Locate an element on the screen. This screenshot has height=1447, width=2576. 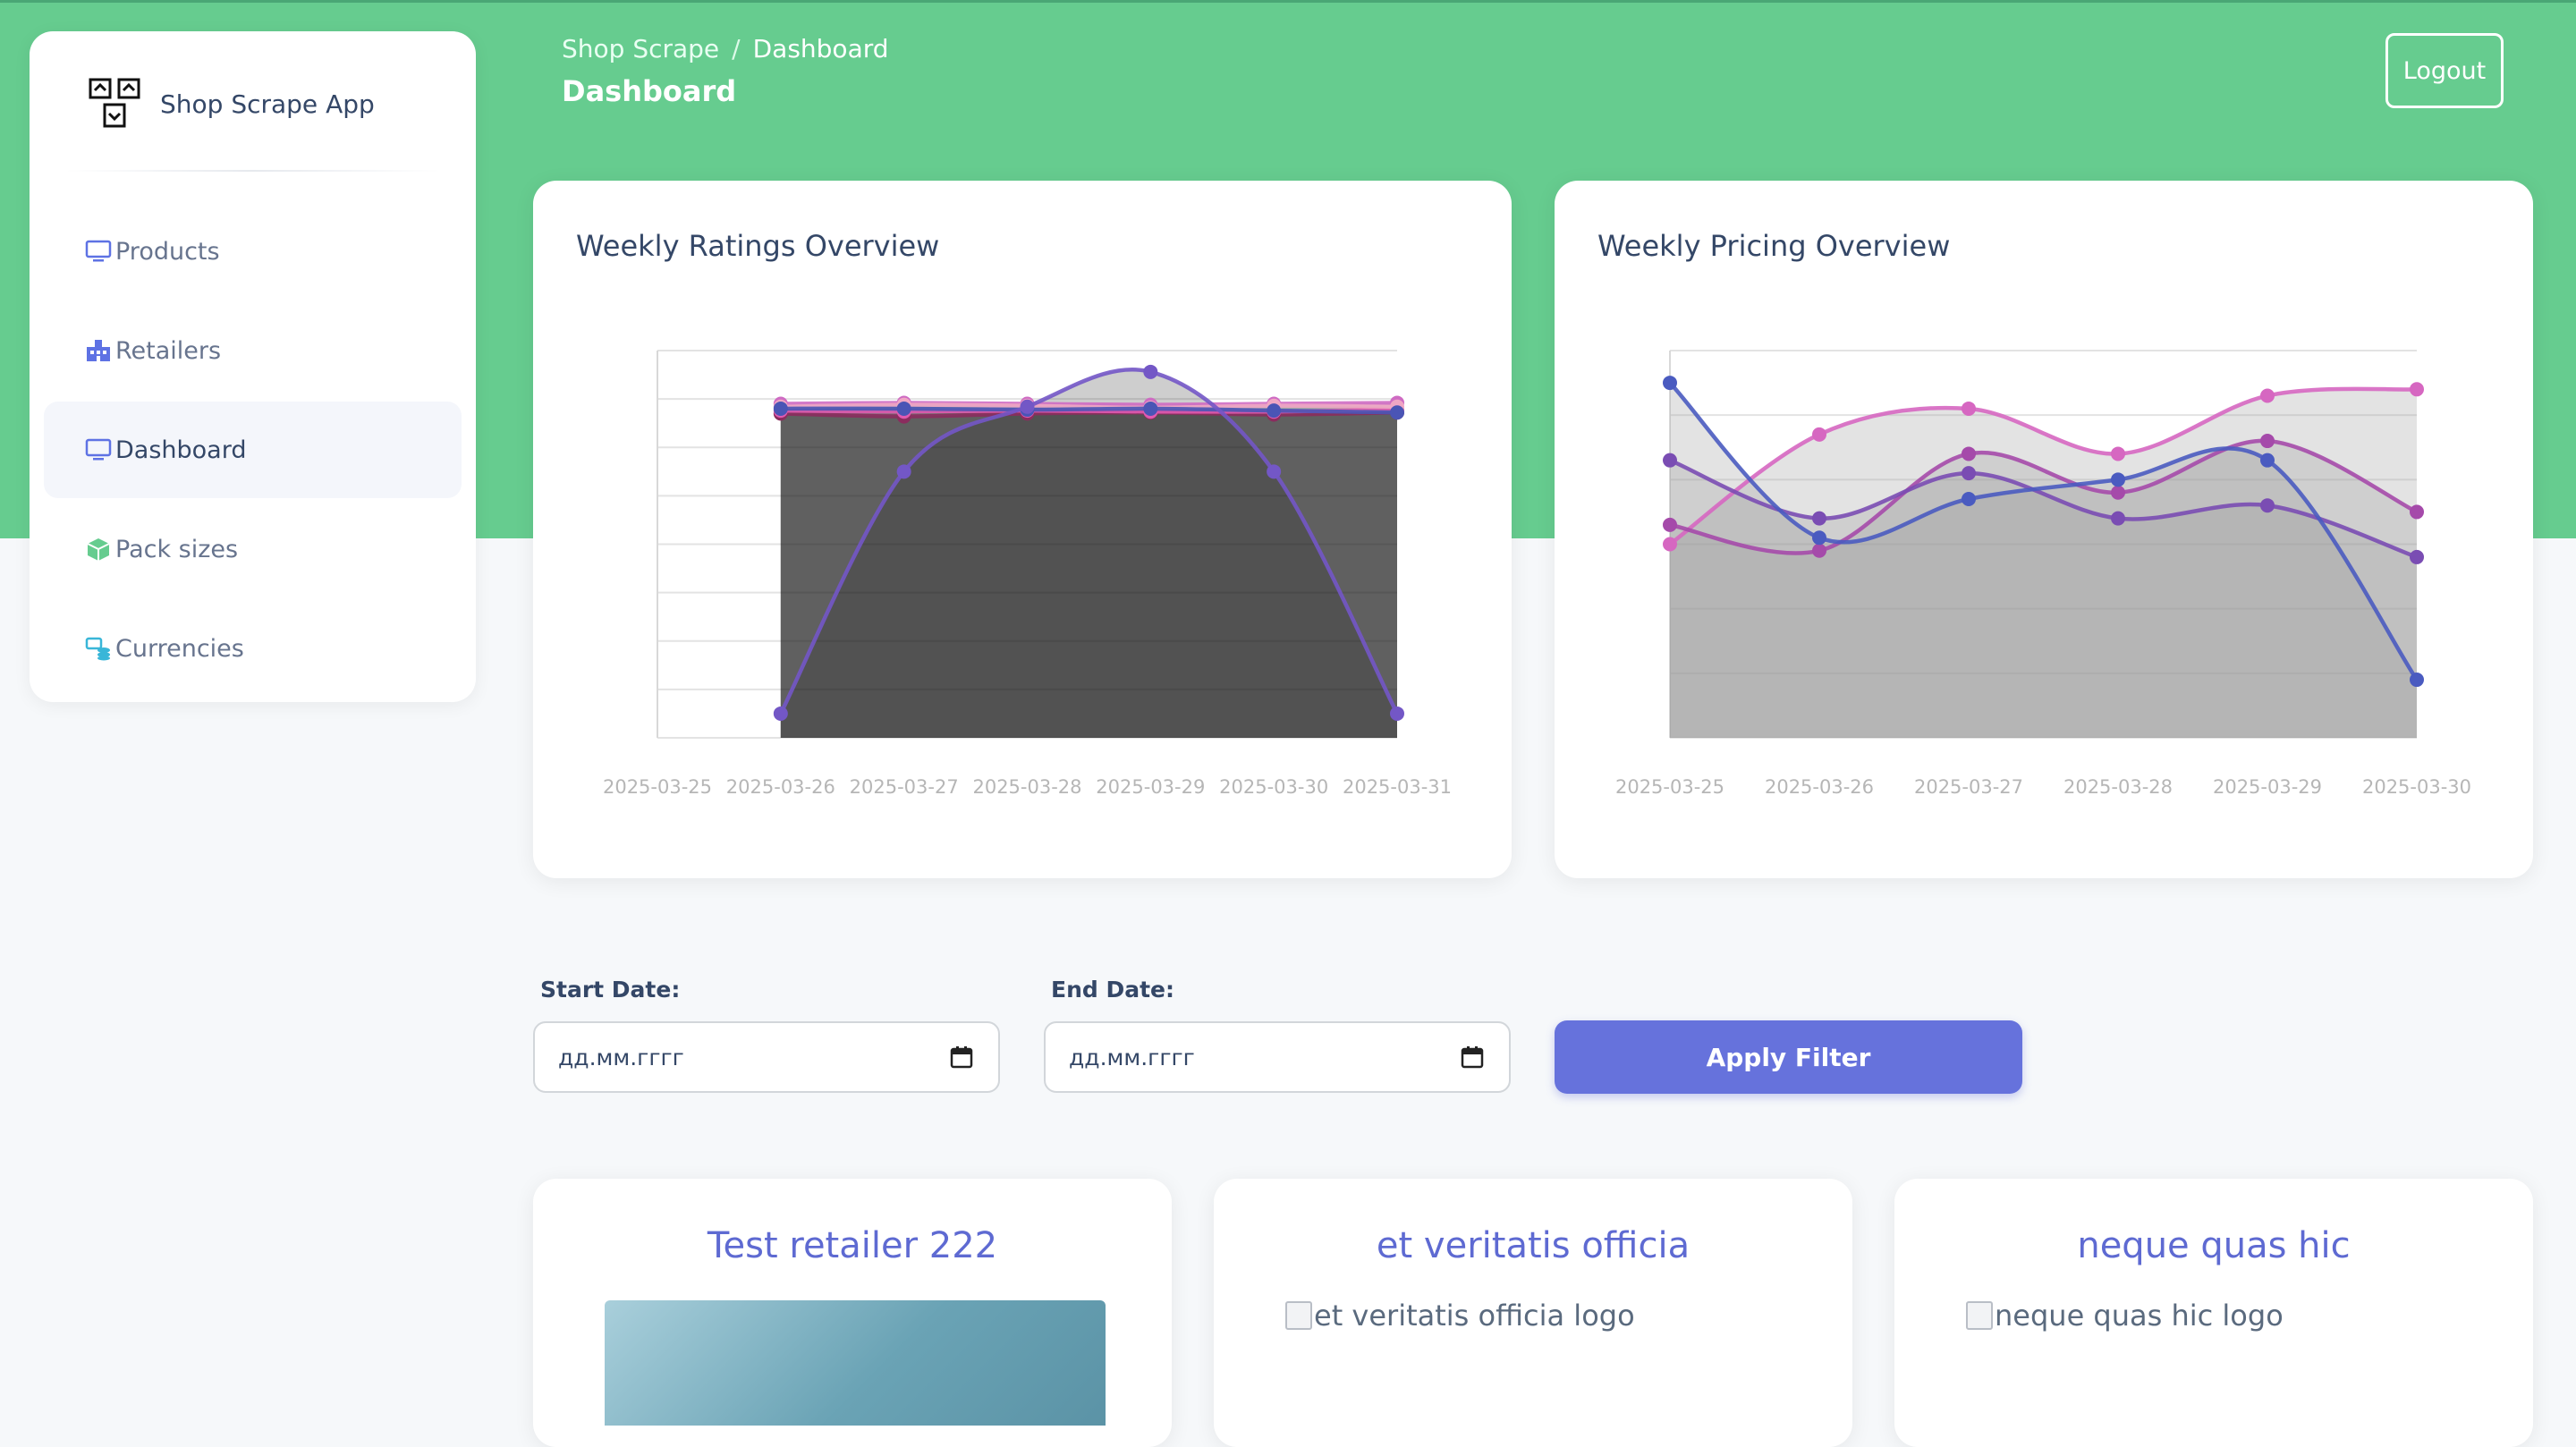
retailer-logo-image is located at coordinates (855, 1363).